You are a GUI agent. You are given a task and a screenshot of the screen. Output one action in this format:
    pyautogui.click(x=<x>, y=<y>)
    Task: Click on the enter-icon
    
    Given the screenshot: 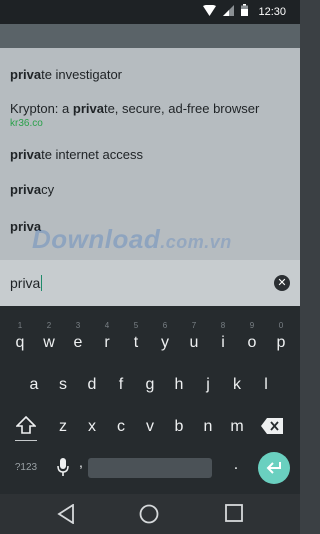 What is the action you would take?
    pyautogui.click(x=273, y=468)
    